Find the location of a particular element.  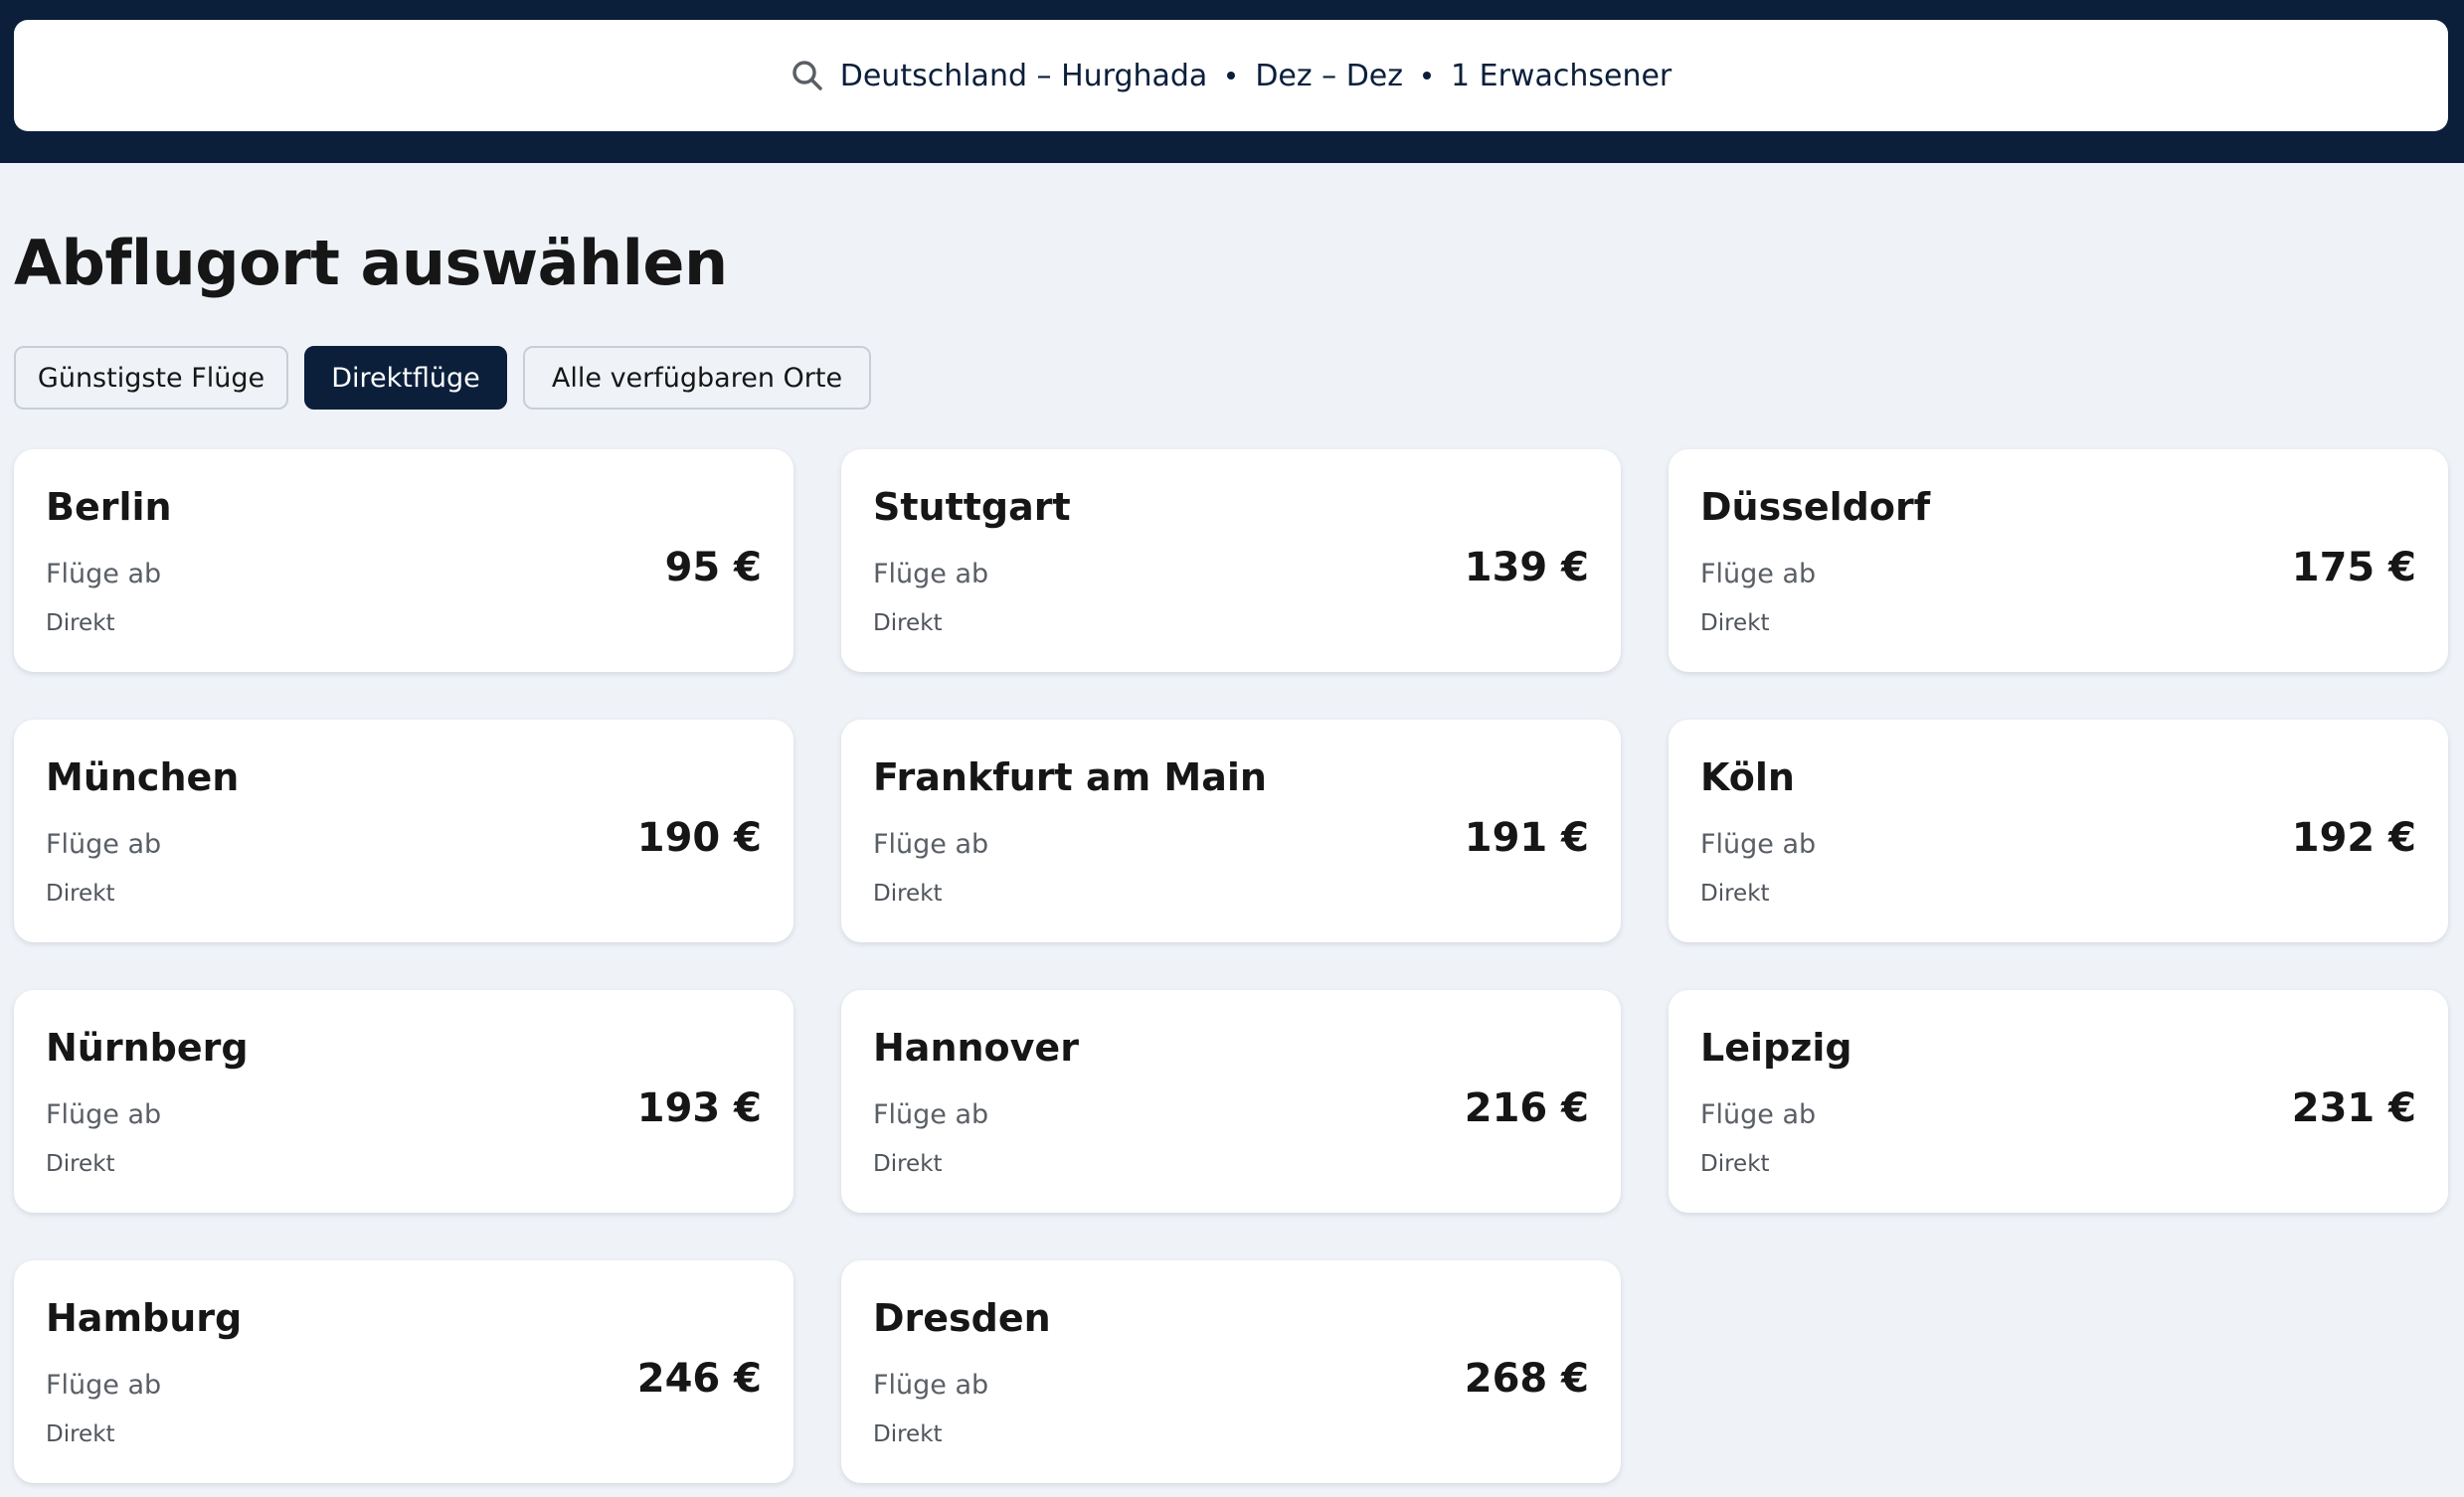

card-price: 268 € is located at coordinates (1526, 1379).